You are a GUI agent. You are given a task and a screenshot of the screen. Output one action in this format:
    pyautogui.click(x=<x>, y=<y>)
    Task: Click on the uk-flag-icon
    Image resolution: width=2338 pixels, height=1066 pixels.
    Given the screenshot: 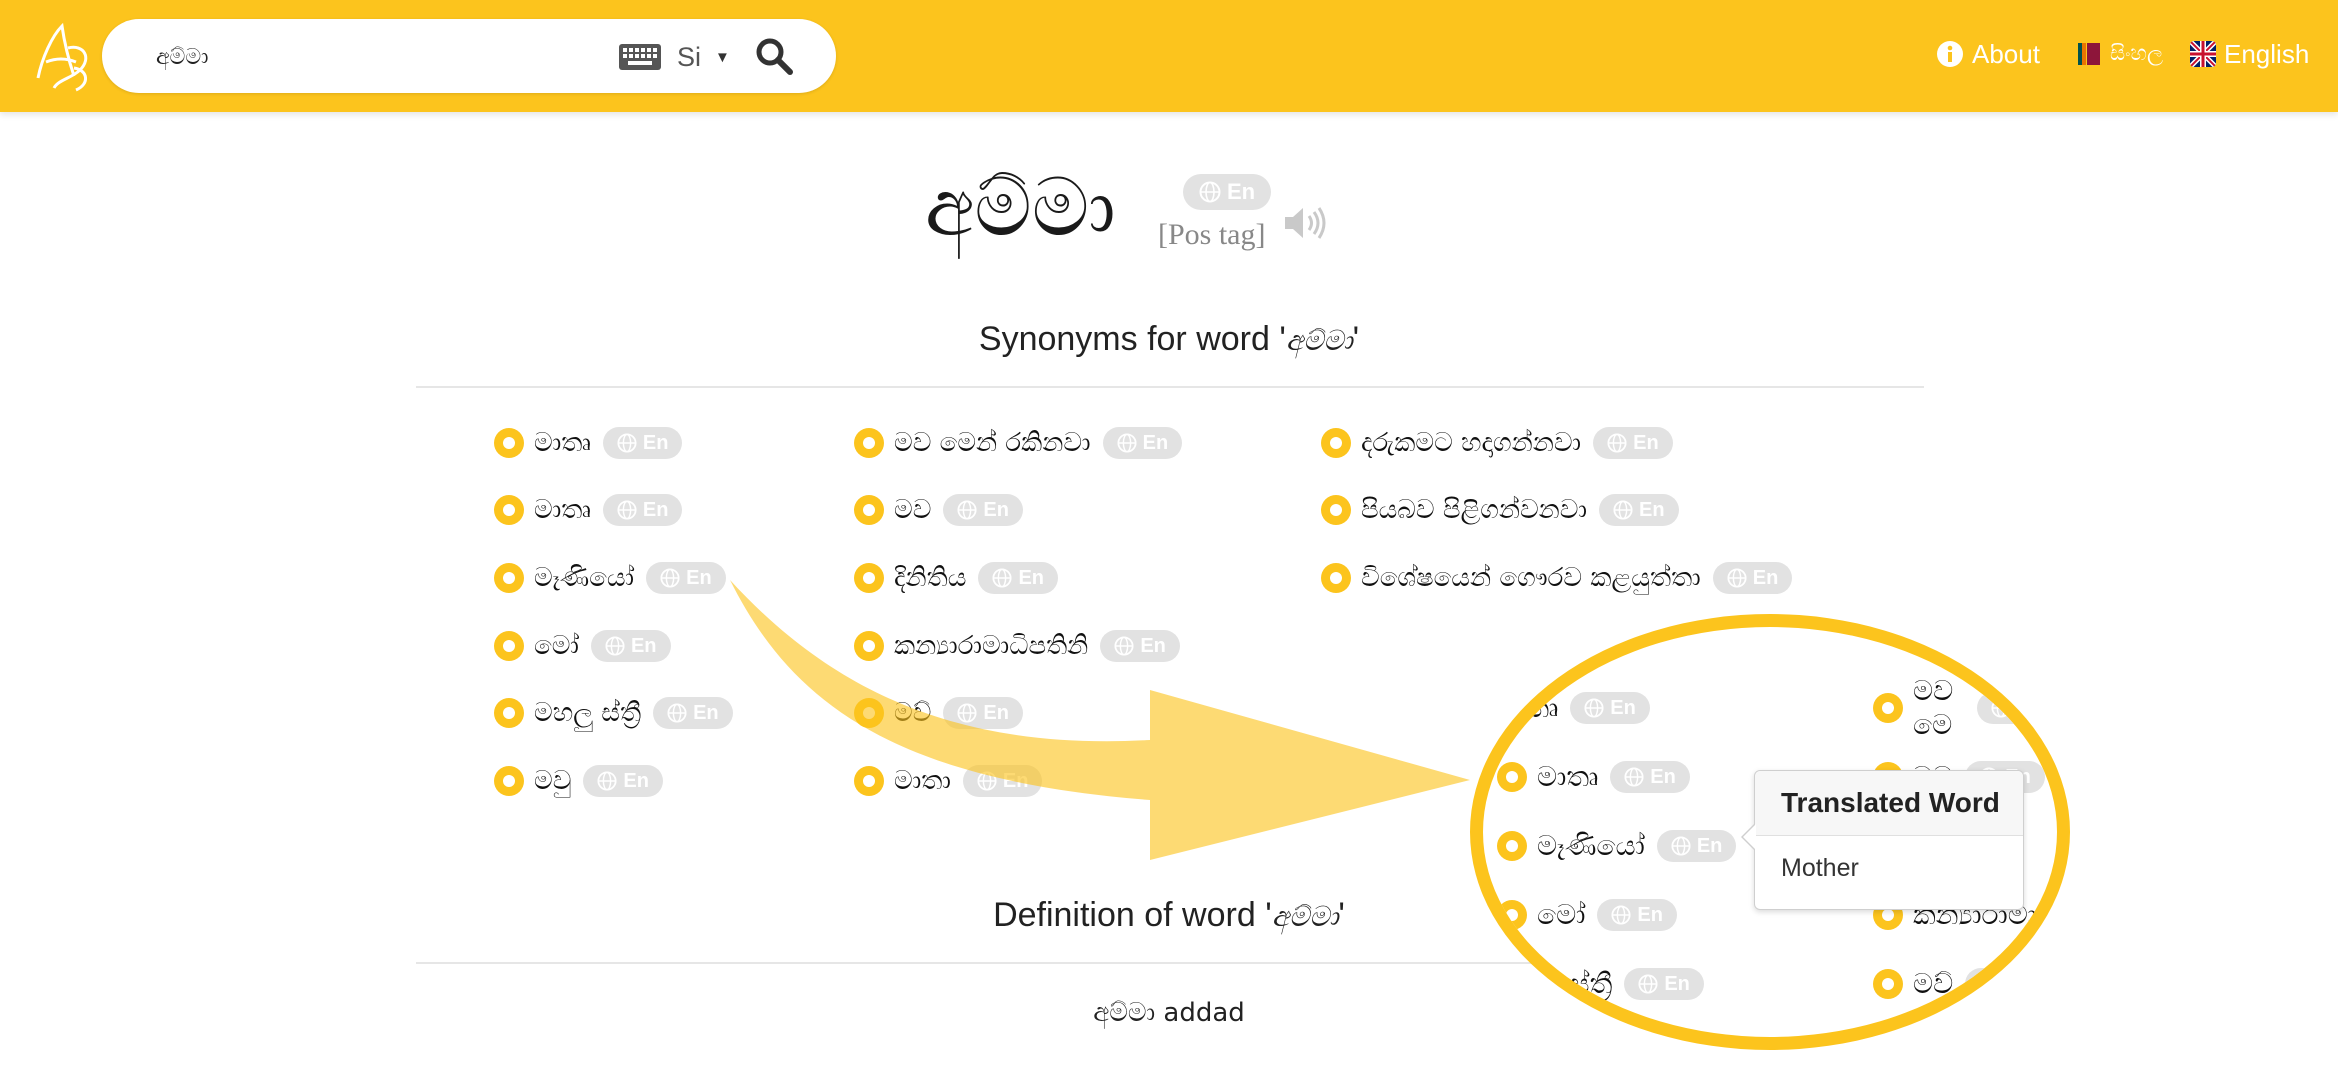 What is the action you would take?
    pyautogui.click(x=2203, y=54)
    